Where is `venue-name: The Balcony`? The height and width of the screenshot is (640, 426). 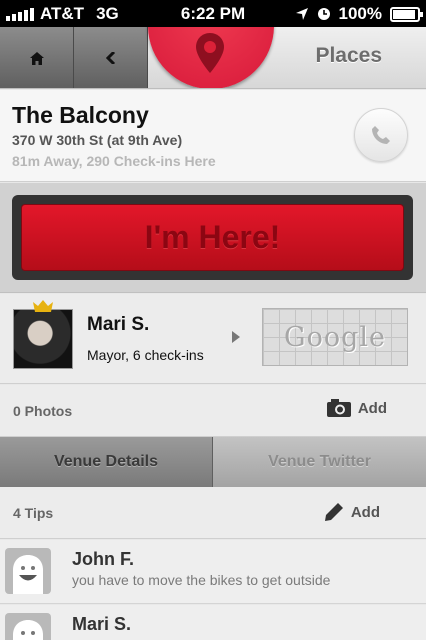
venue-name: The Balcony is located at coordinates (80, 115).